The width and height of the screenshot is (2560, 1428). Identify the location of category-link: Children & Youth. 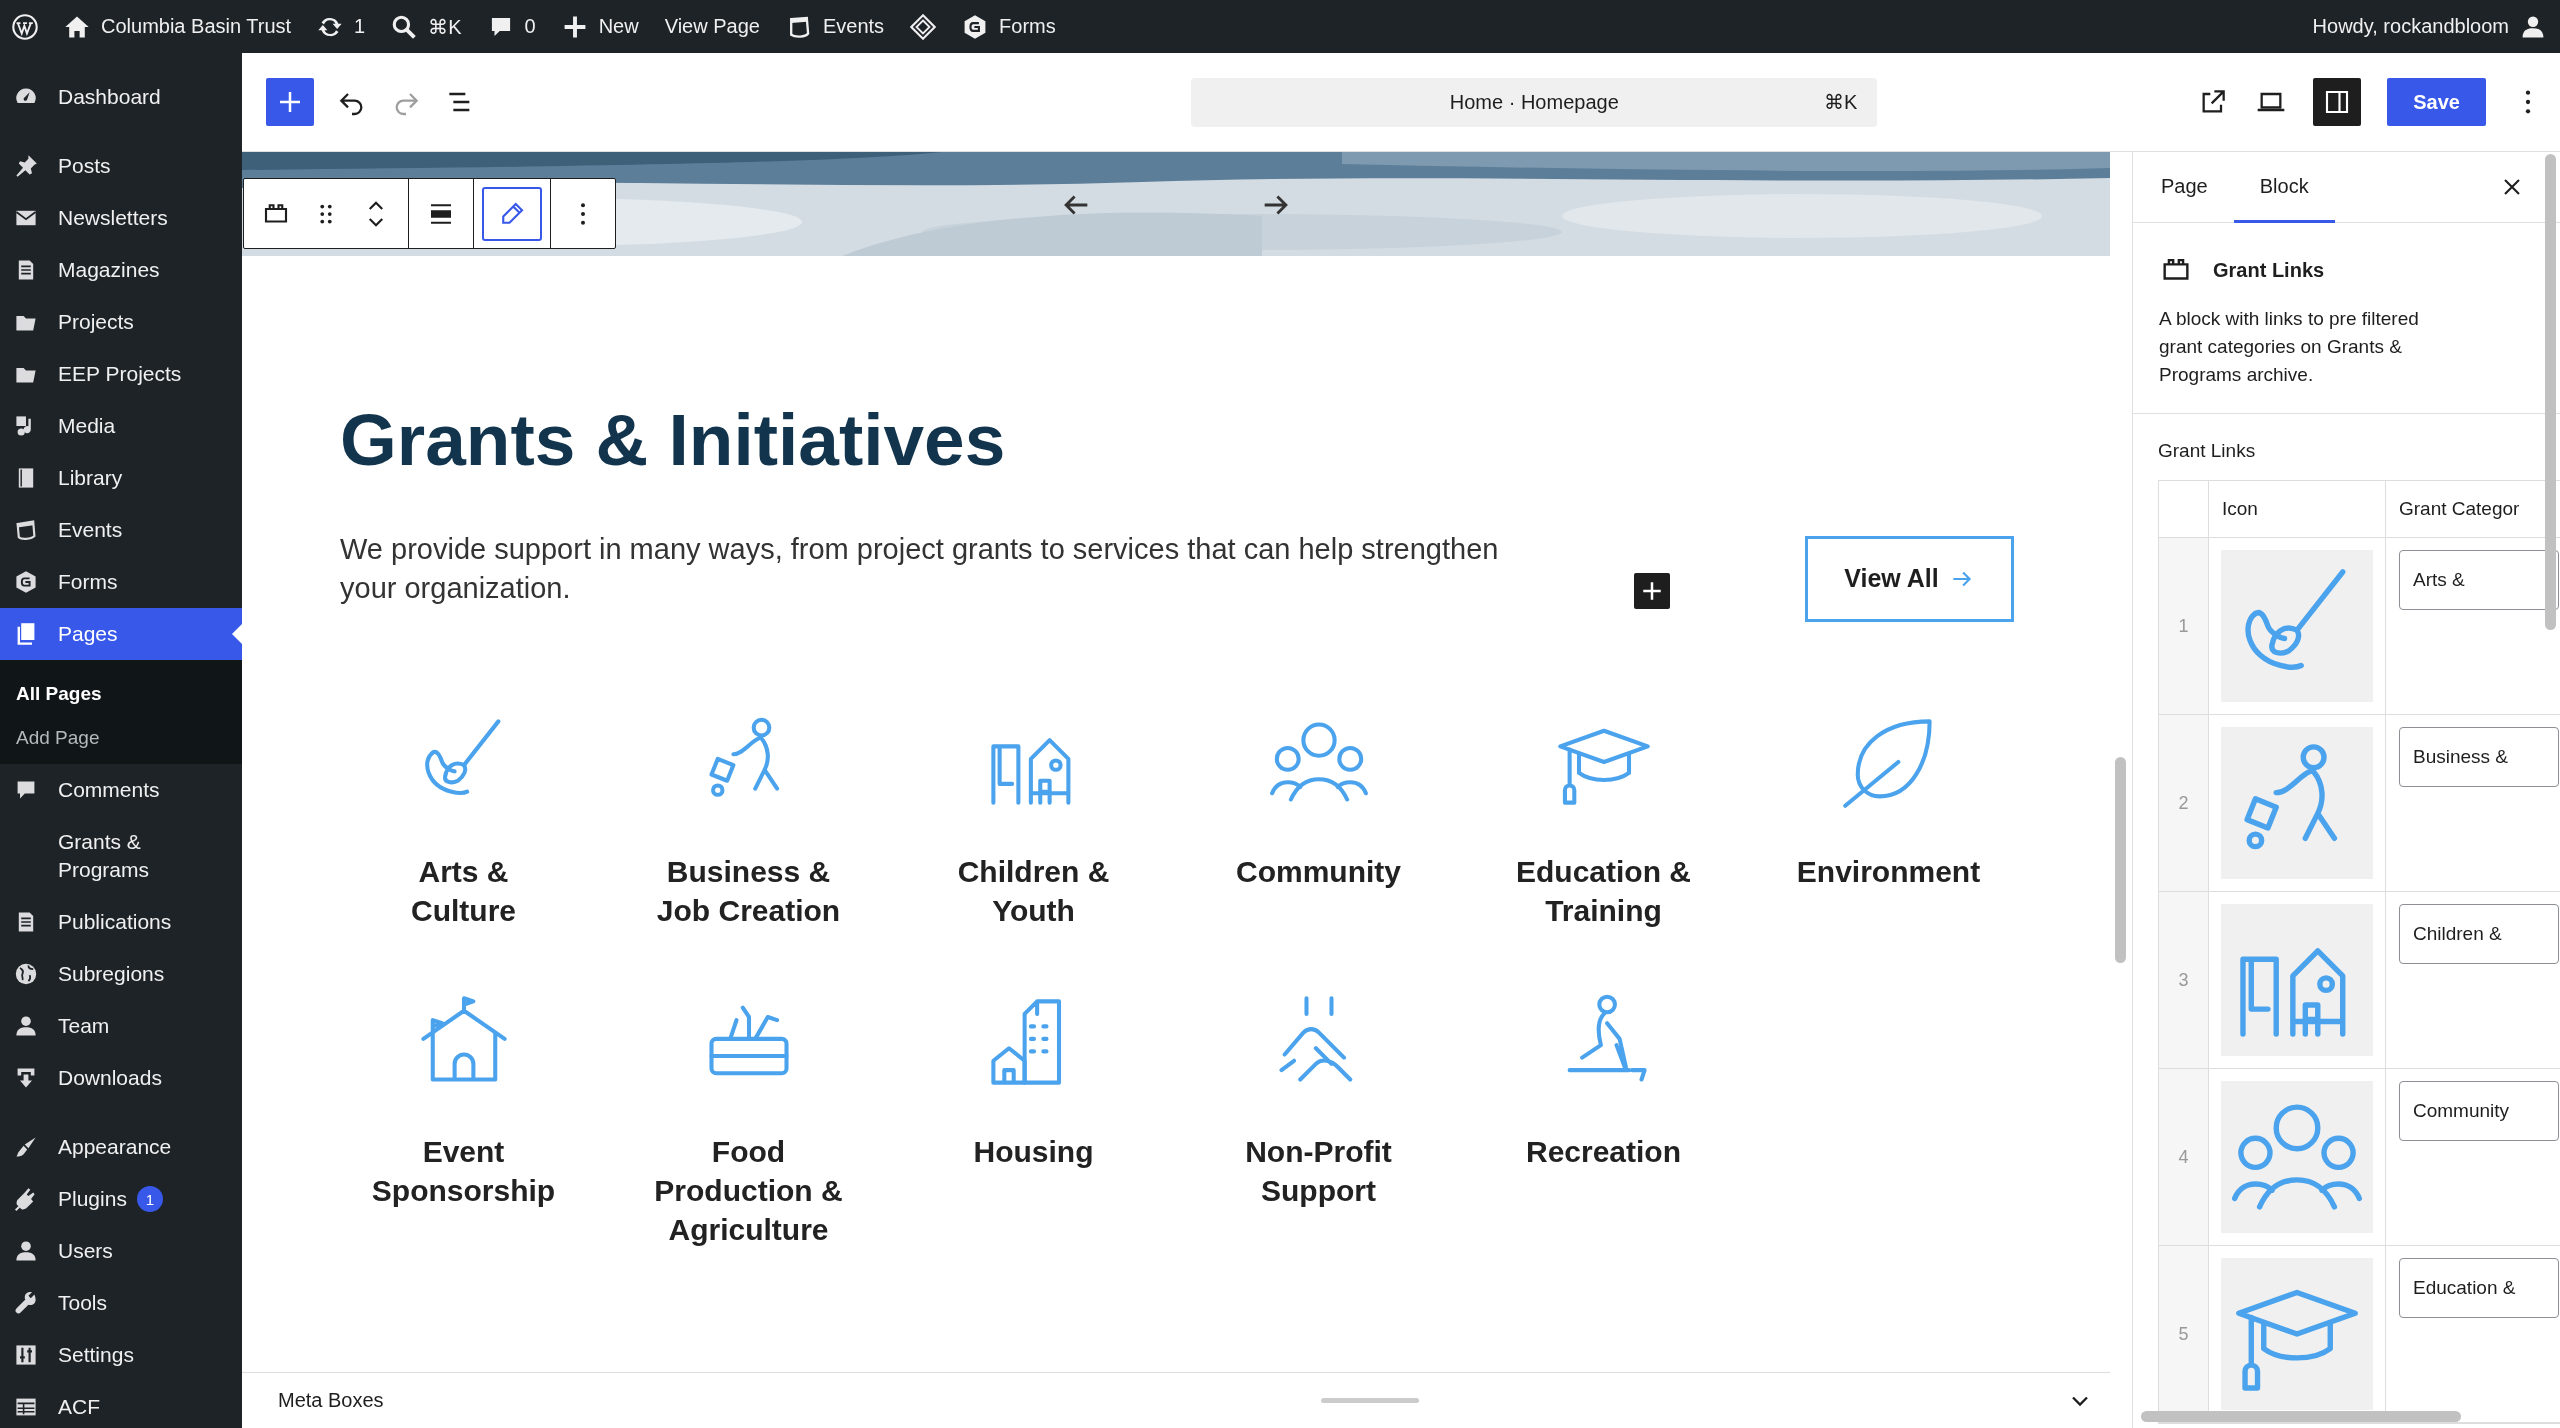
(1033, 890).